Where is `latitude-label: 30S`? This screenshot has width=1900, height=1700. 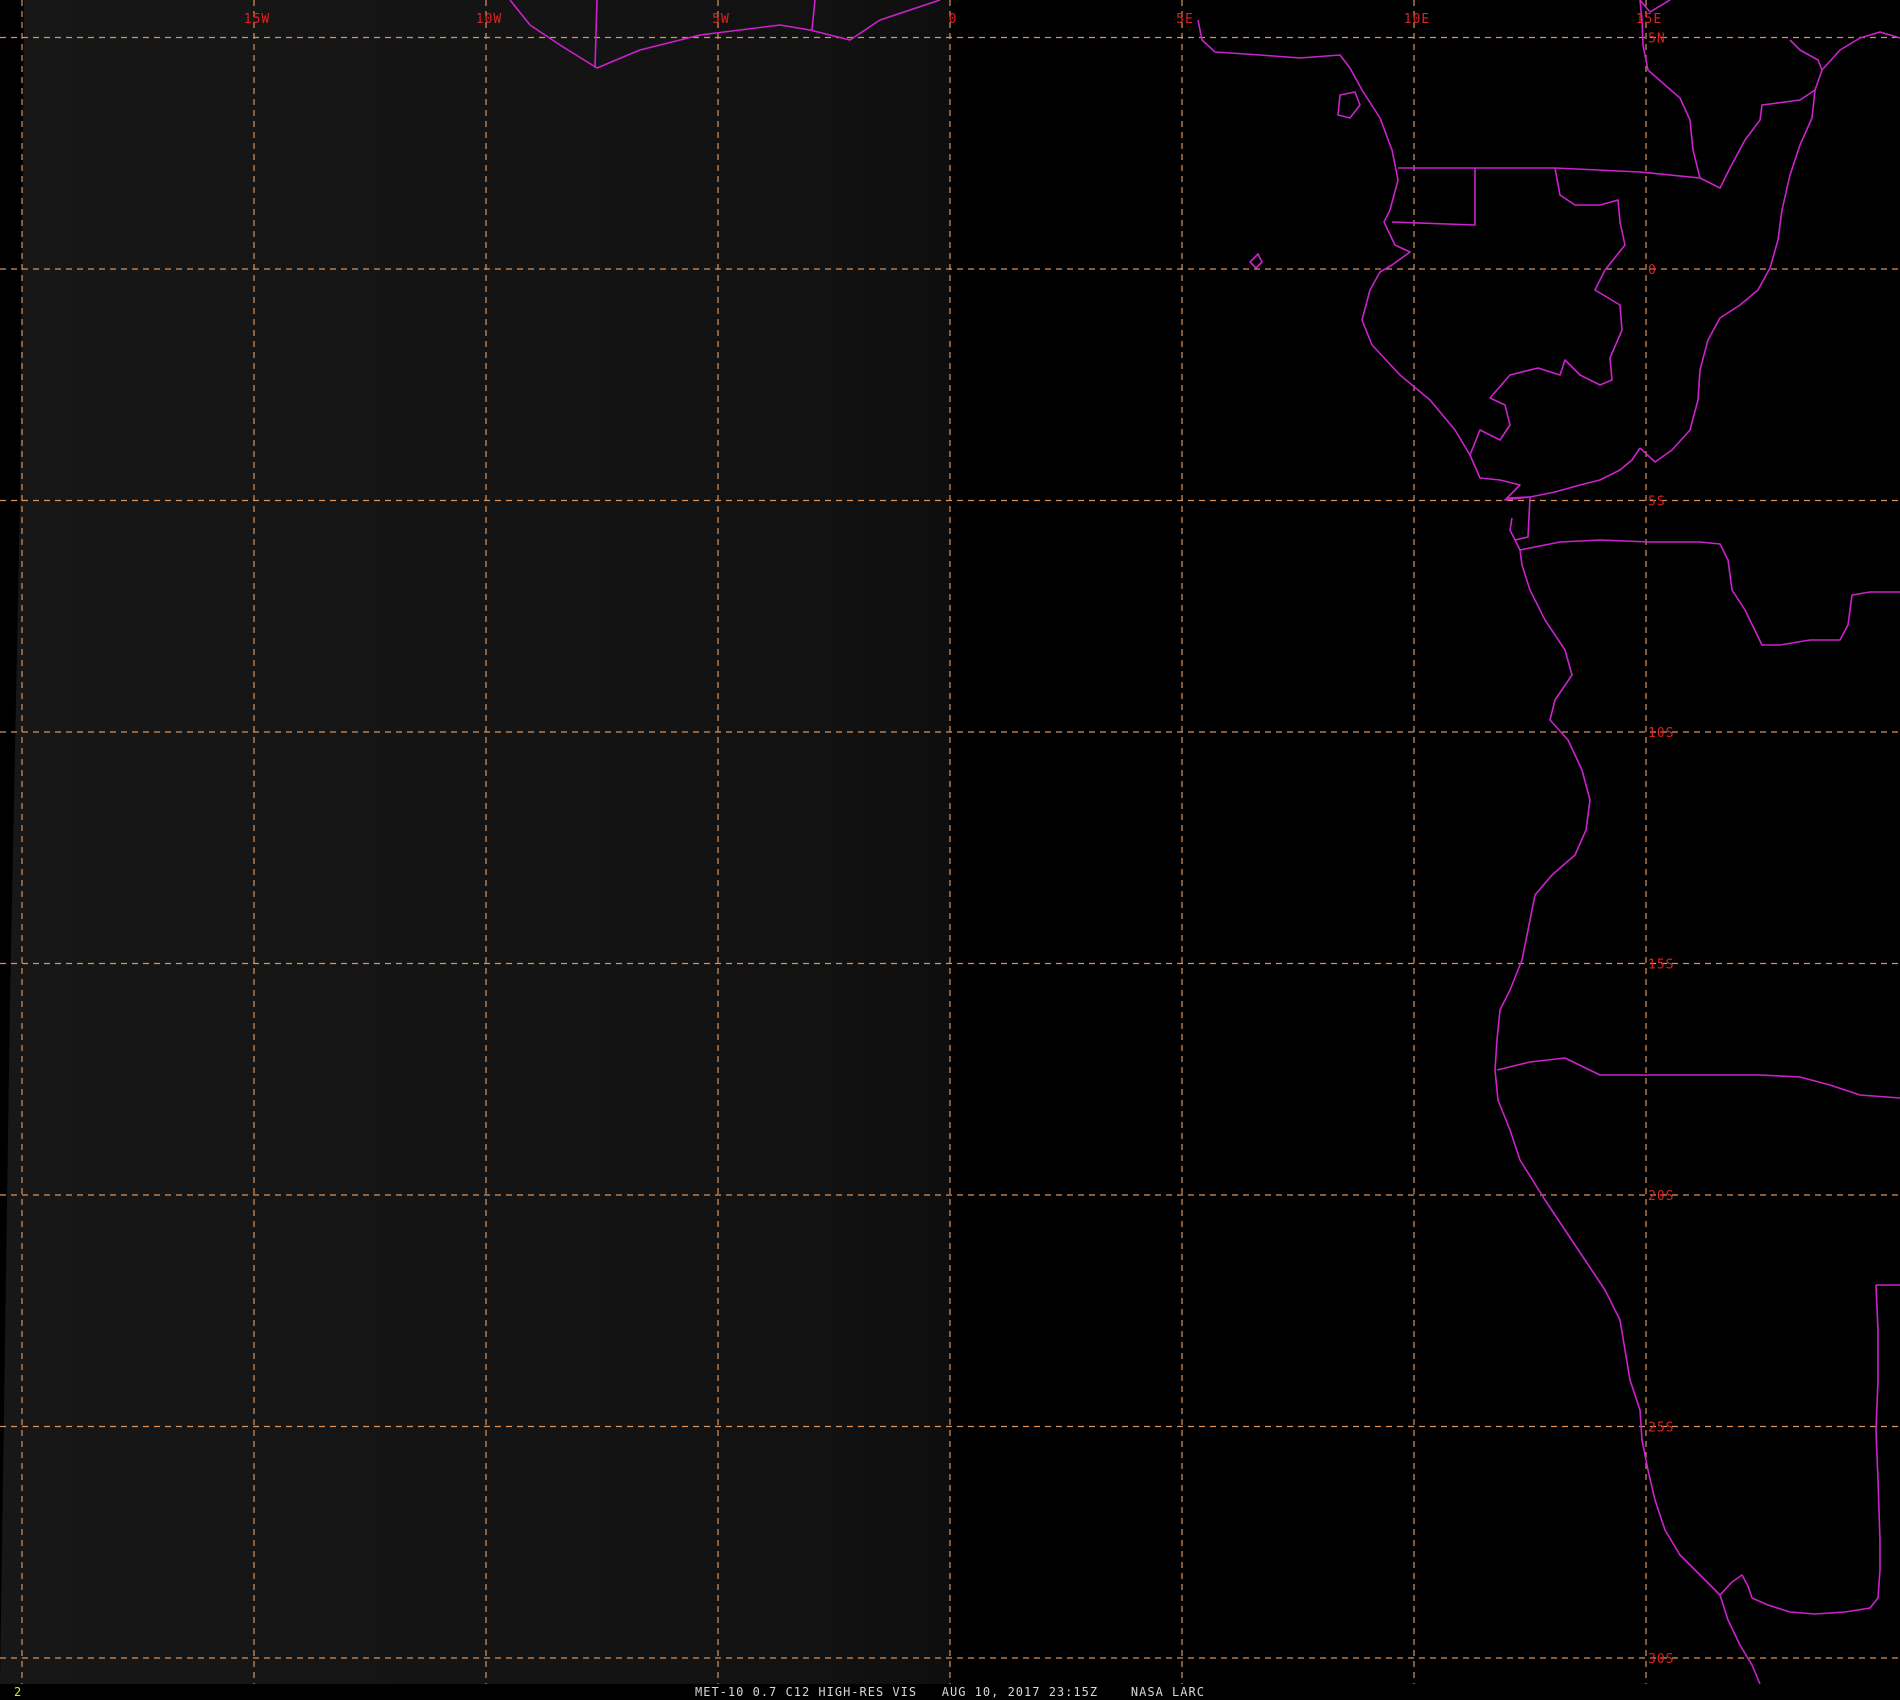
latitude-label: 30S is located at coordinates (1661, 1659).